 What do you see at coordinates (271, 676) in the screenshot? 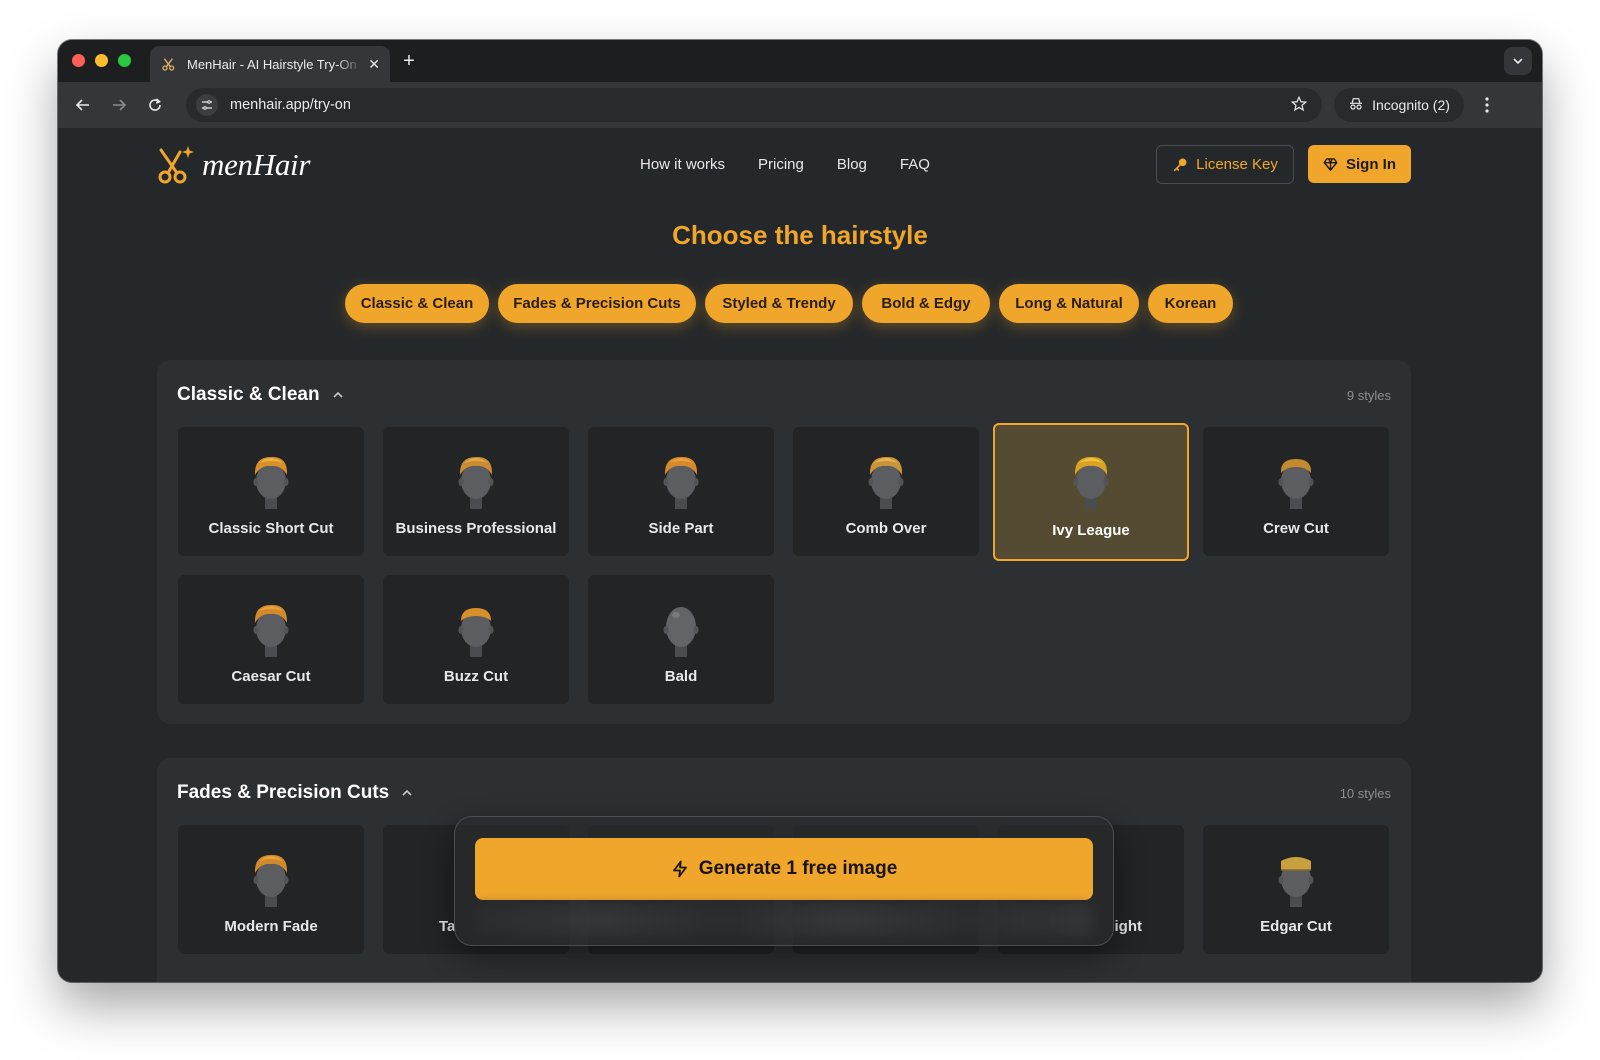
I see `style-label: Caesar Cut` at bounding box center [271, 676].